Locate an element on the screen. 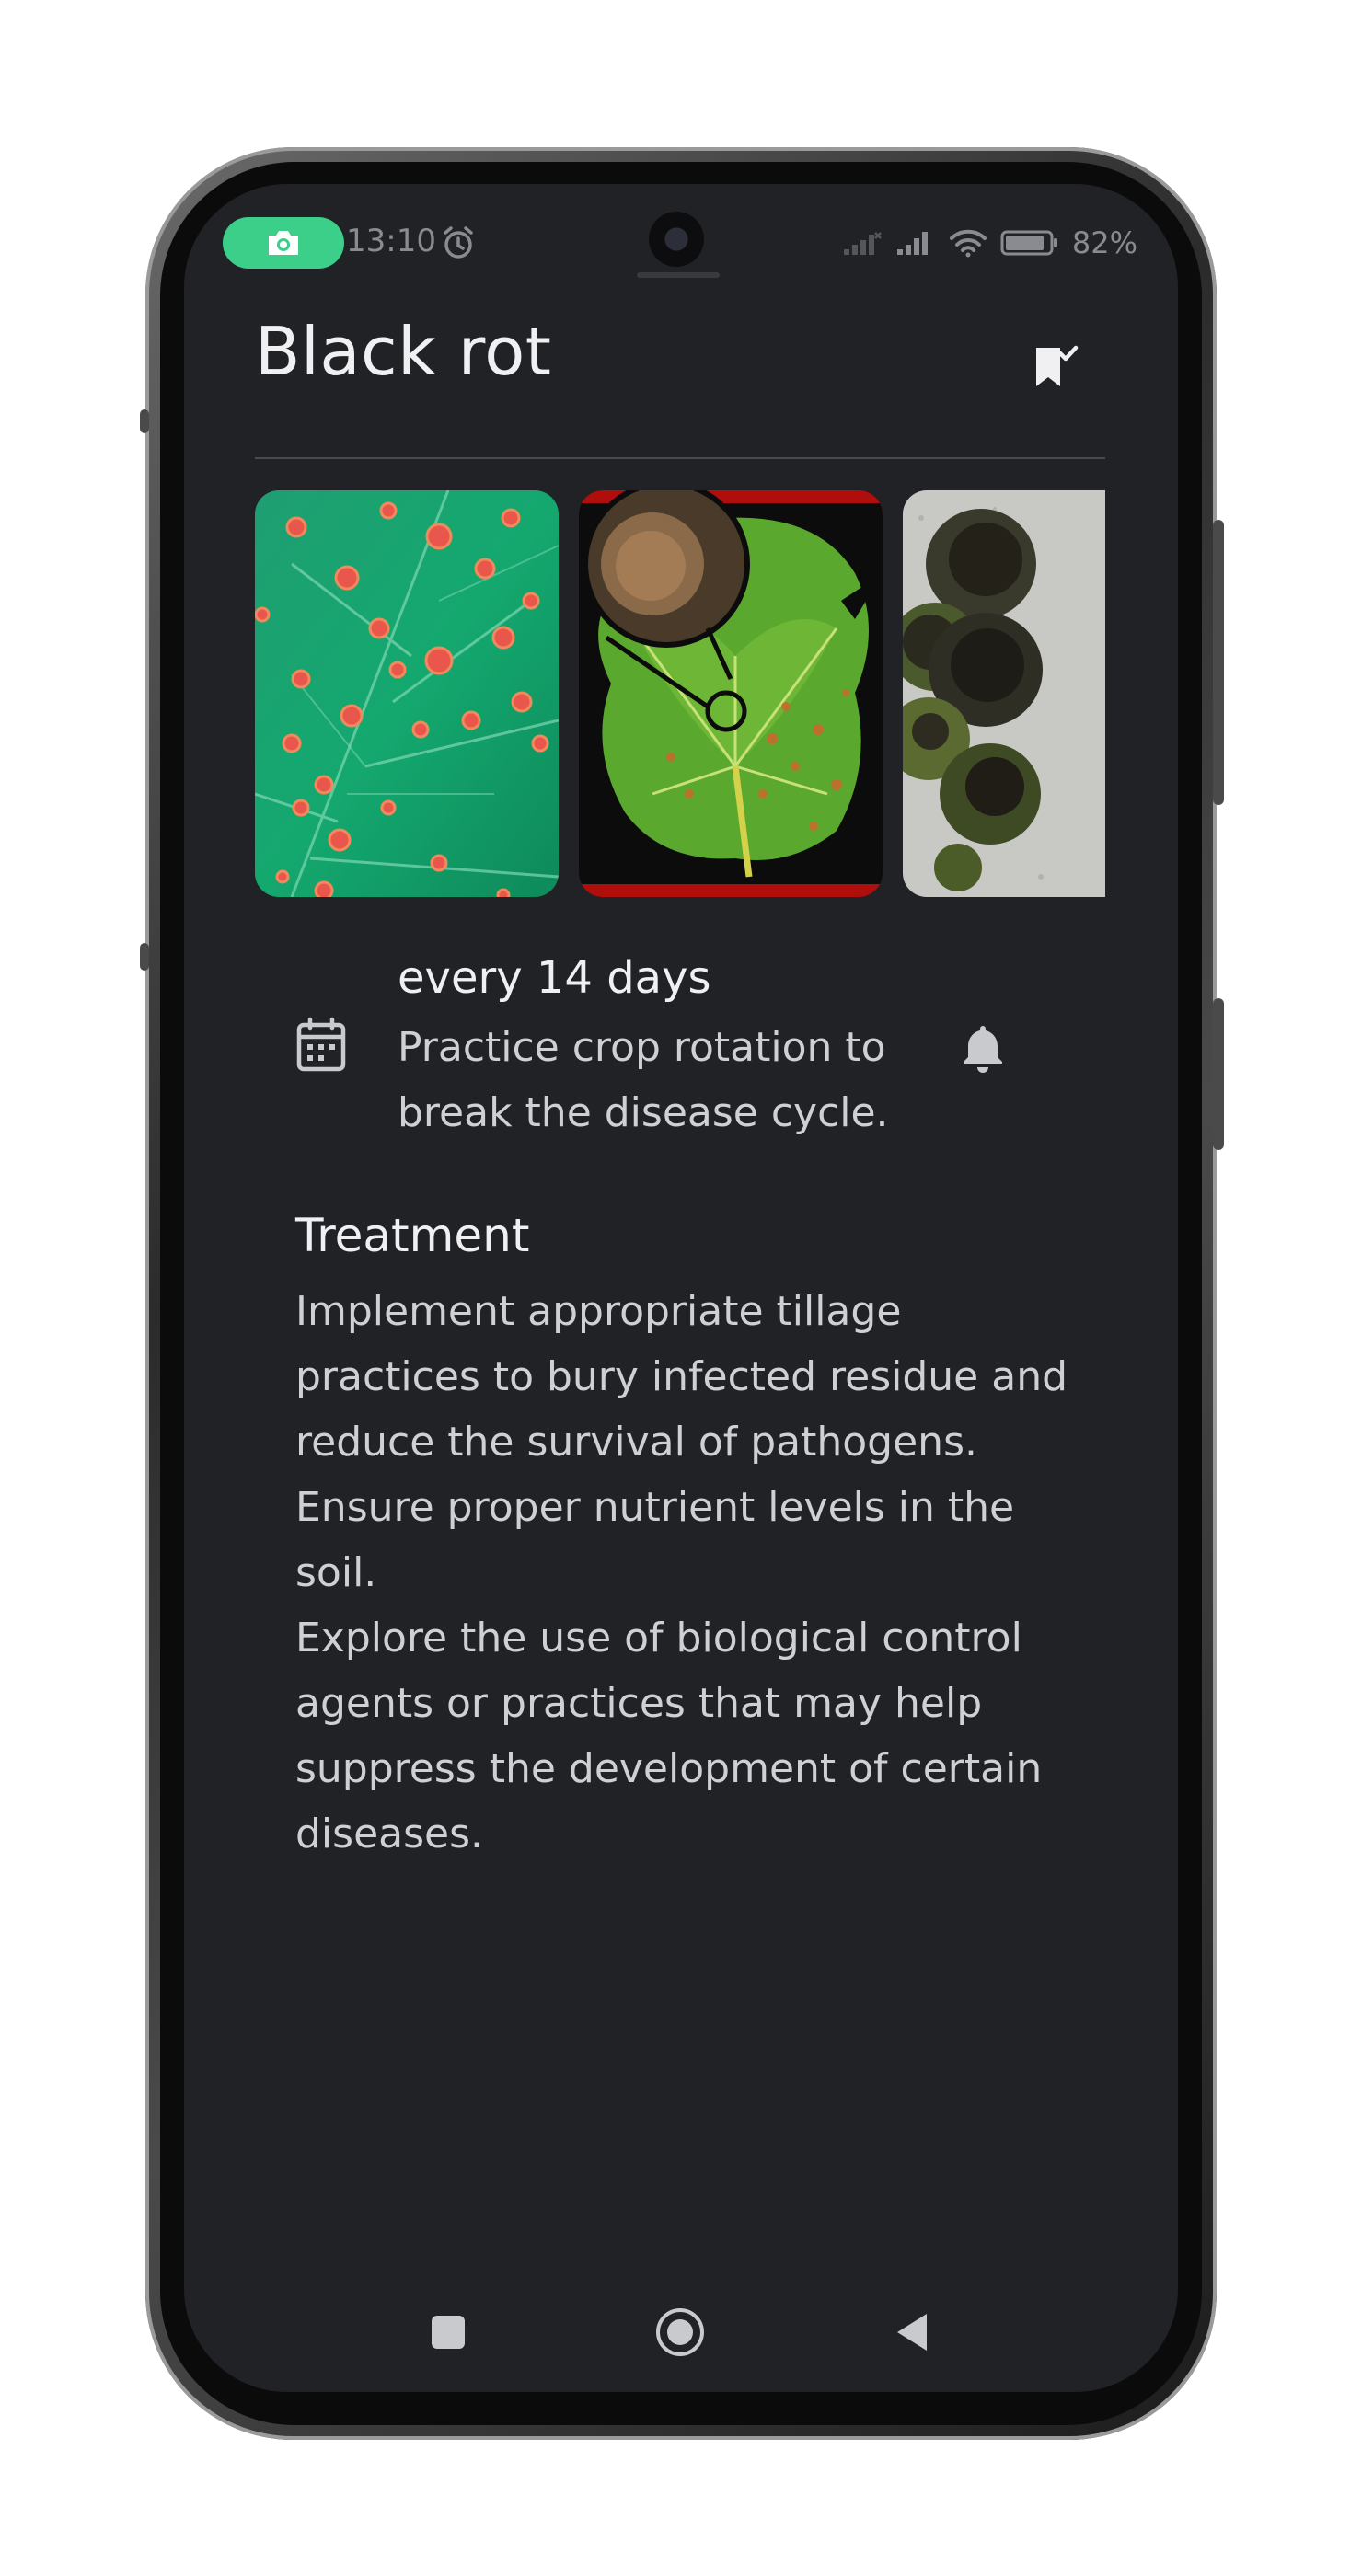 The width and height of the screenshot is (1362, 2576). leaf-lesion-magnified-image is located at coordinates (731, 693).